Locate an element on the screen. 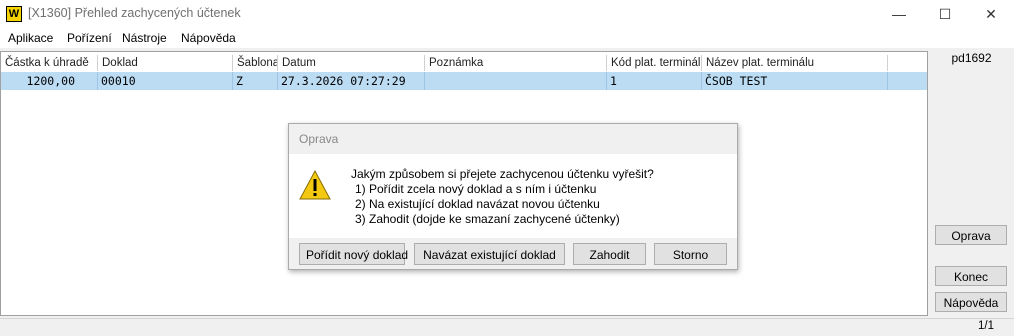 This screenshot has width=1014, height=336. oprava-button: Oprava is located at coordinates (971, 235).